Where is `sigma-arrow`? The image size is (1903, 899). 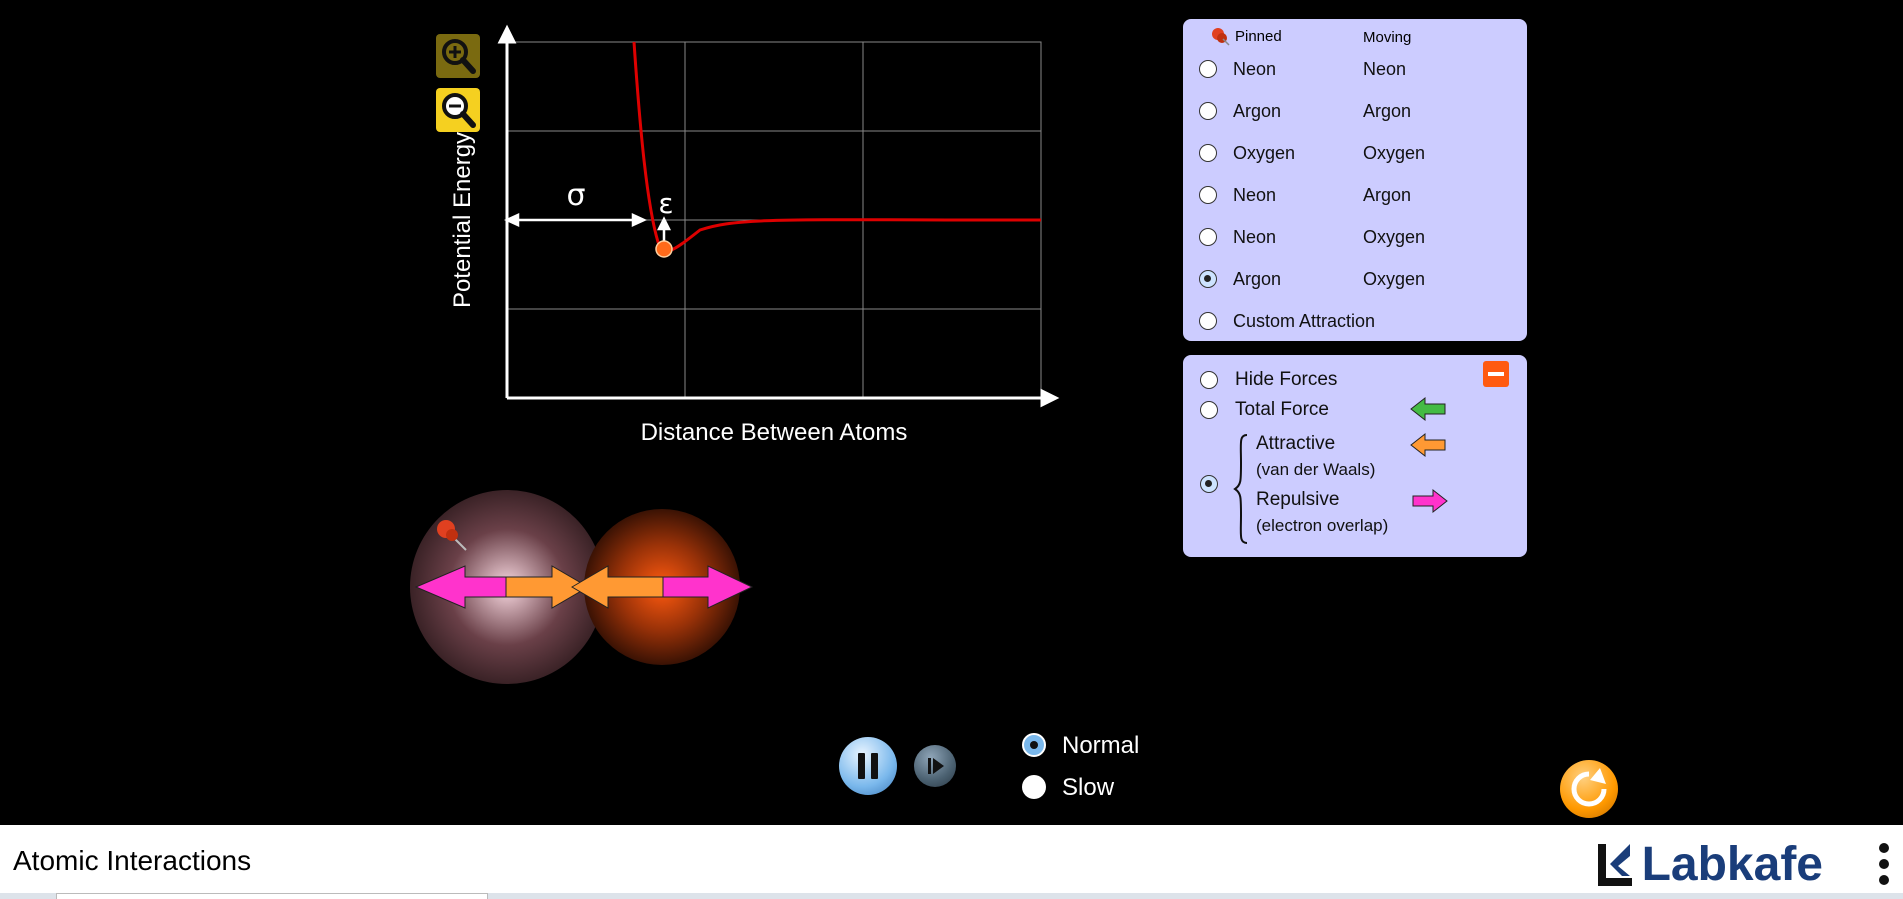
sigma-arrow is located at coordinates (575, 220).